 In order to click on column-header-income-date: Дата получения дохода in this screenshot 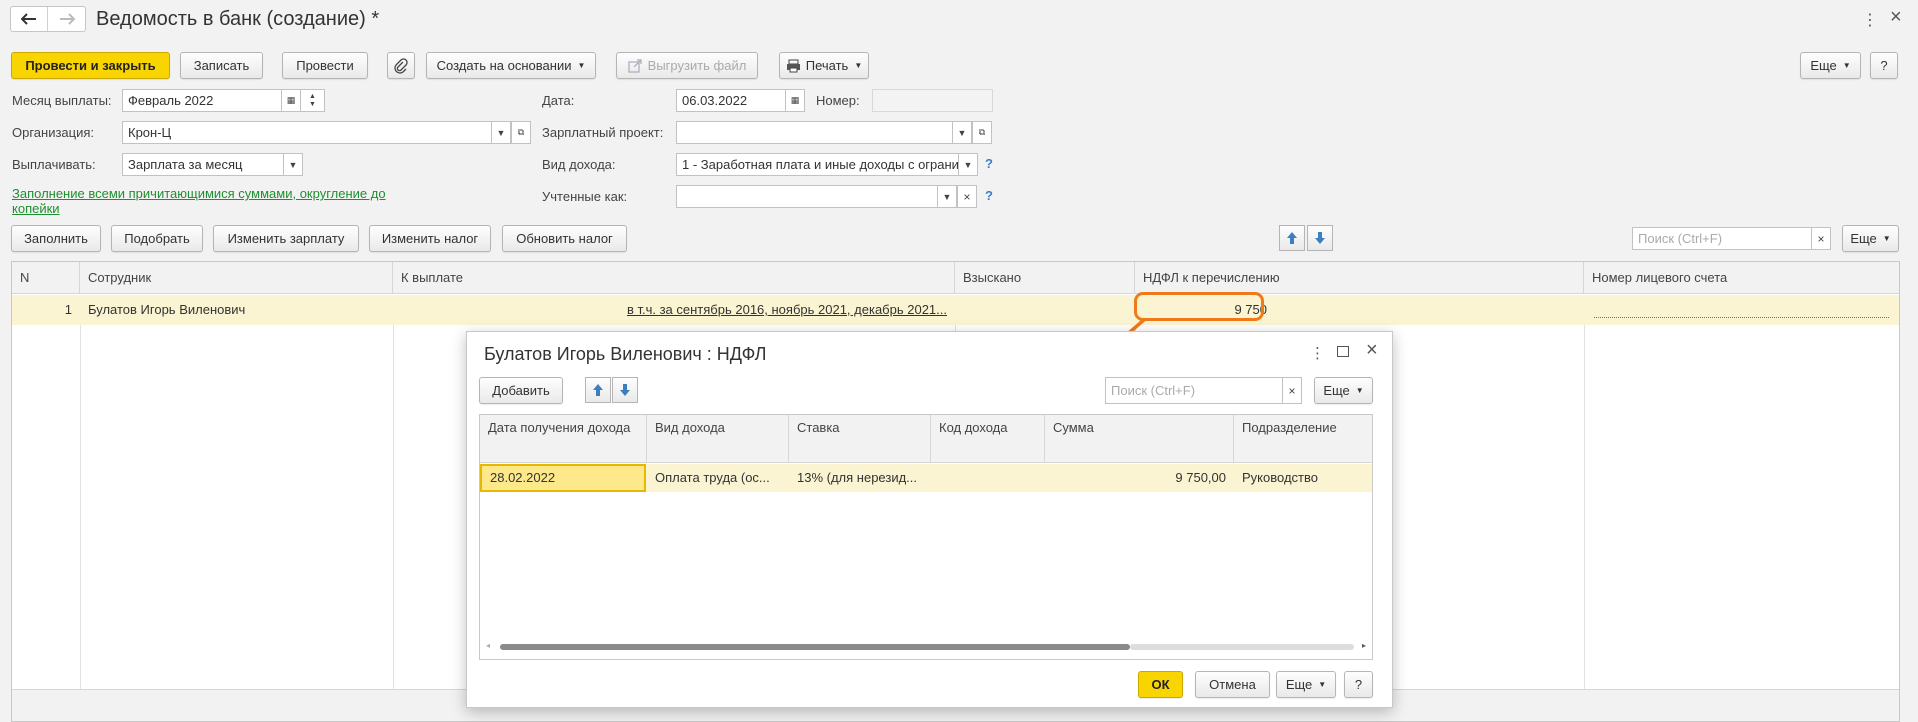, I will do `click(563, 439)`.